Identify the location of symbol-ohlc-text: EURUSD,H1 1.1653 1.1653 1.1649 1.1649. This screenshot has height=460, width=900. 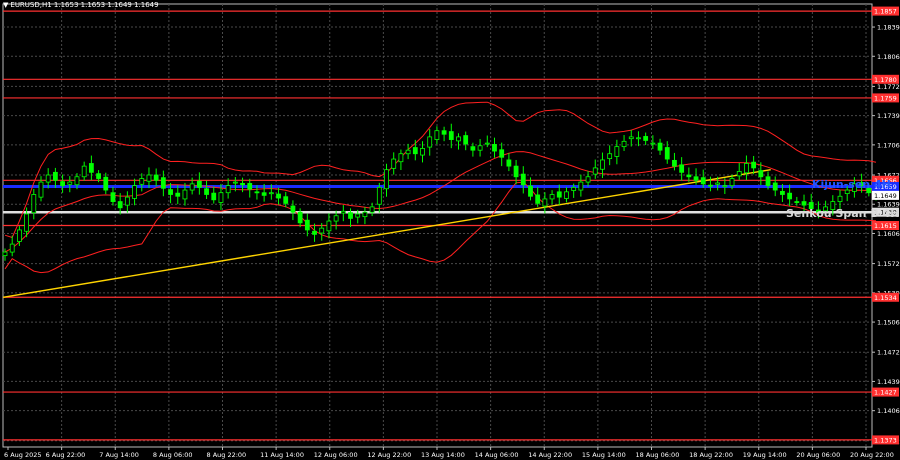
(84, 5).